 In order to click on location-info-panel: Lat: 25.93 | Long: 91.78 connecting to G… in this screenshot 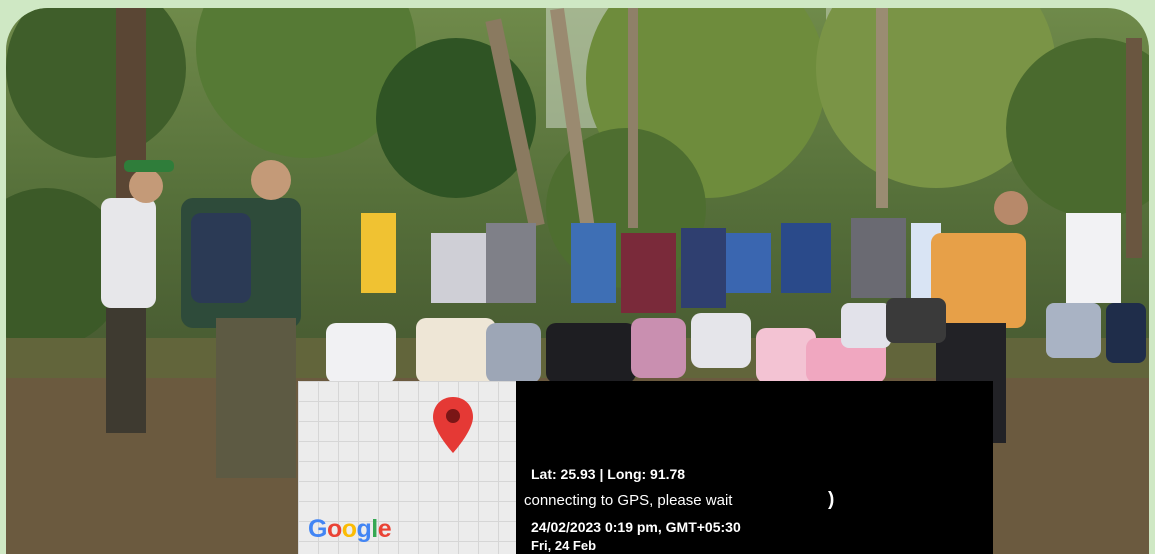, I will do `click(754, 467)`.